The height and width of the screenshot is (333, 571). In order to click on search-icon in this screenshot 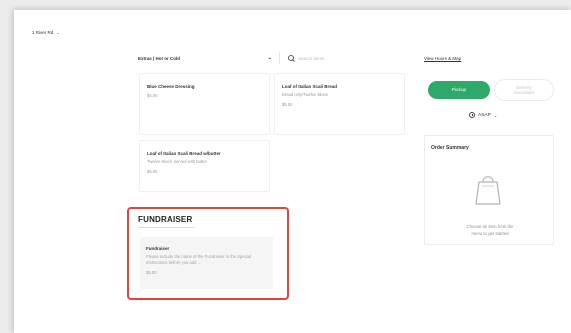, I will do `click(291, 58)`.